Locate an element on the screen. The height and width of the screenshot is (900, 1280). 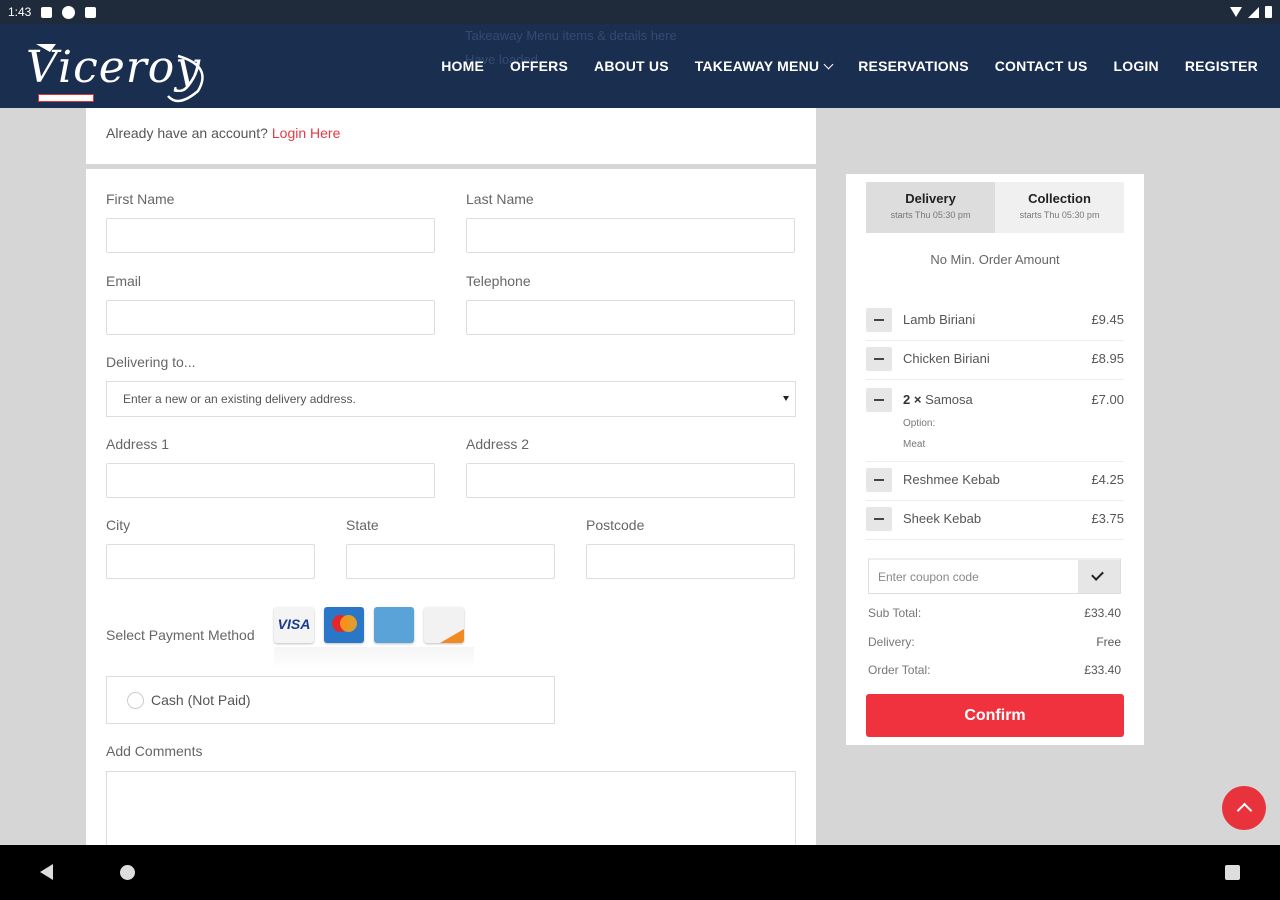
cart-item-price: £9.45 is located at coordinates (1107, 319).